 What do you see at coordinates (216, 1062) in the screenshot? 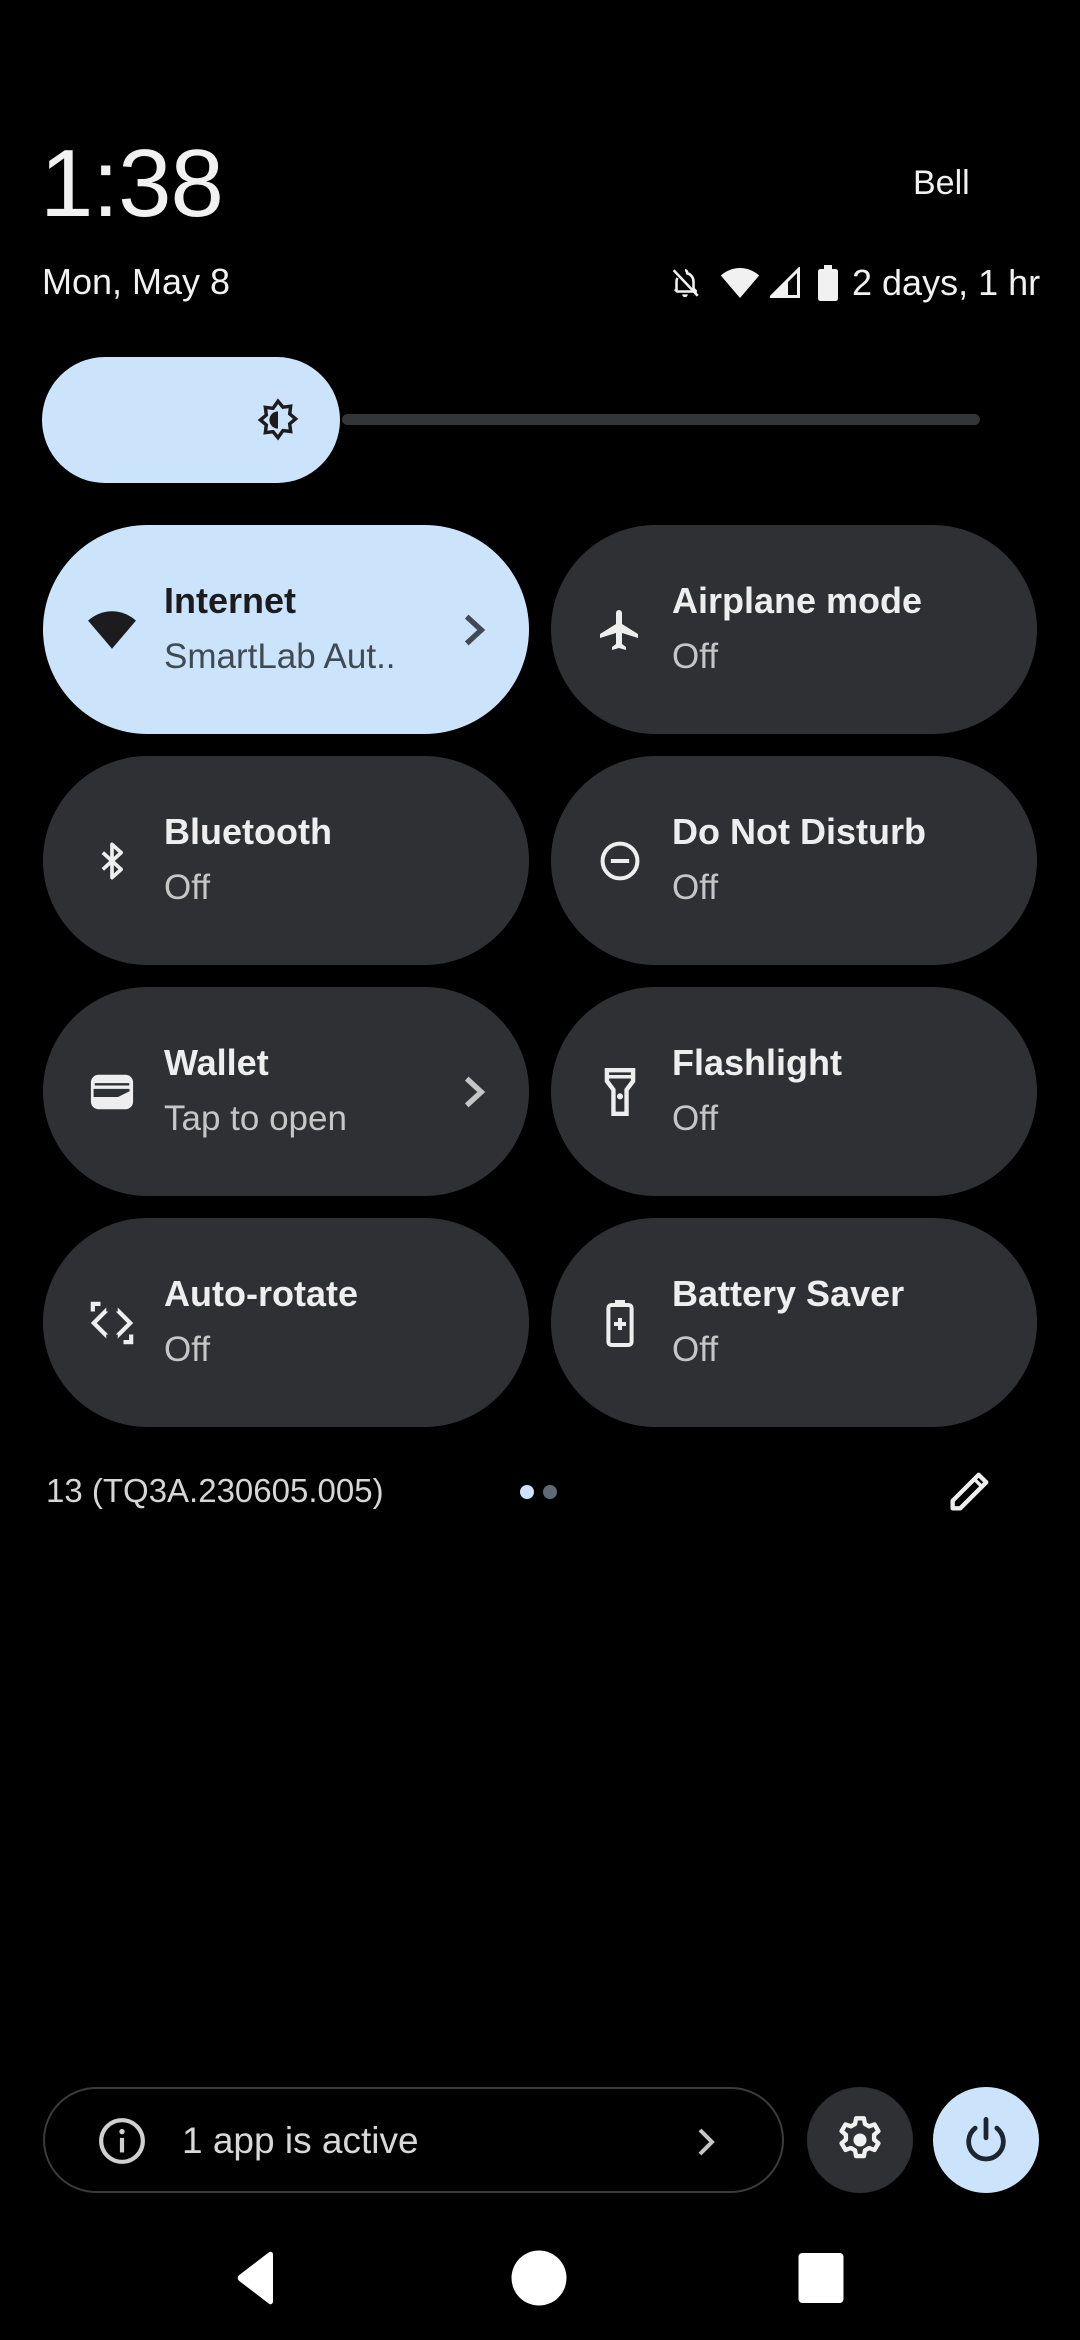
I see `tile-title: Wallet` at bounding box center [216, 1062].